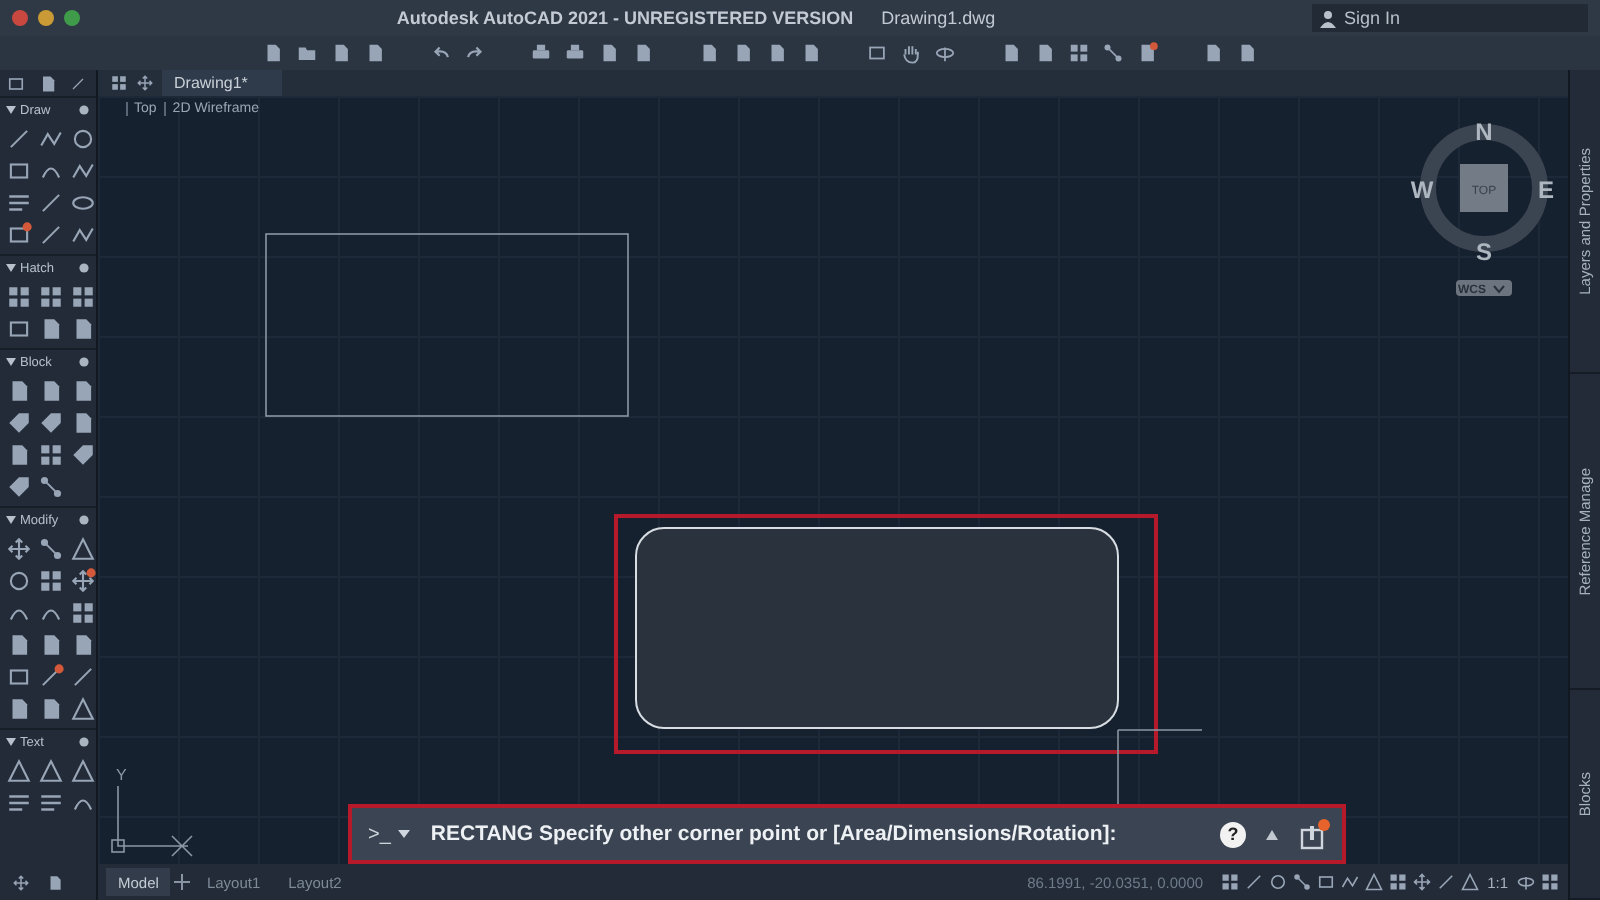 The height and width of the screenshot is (900, 1600). I want to click on hand-icon, so click(911, 53).